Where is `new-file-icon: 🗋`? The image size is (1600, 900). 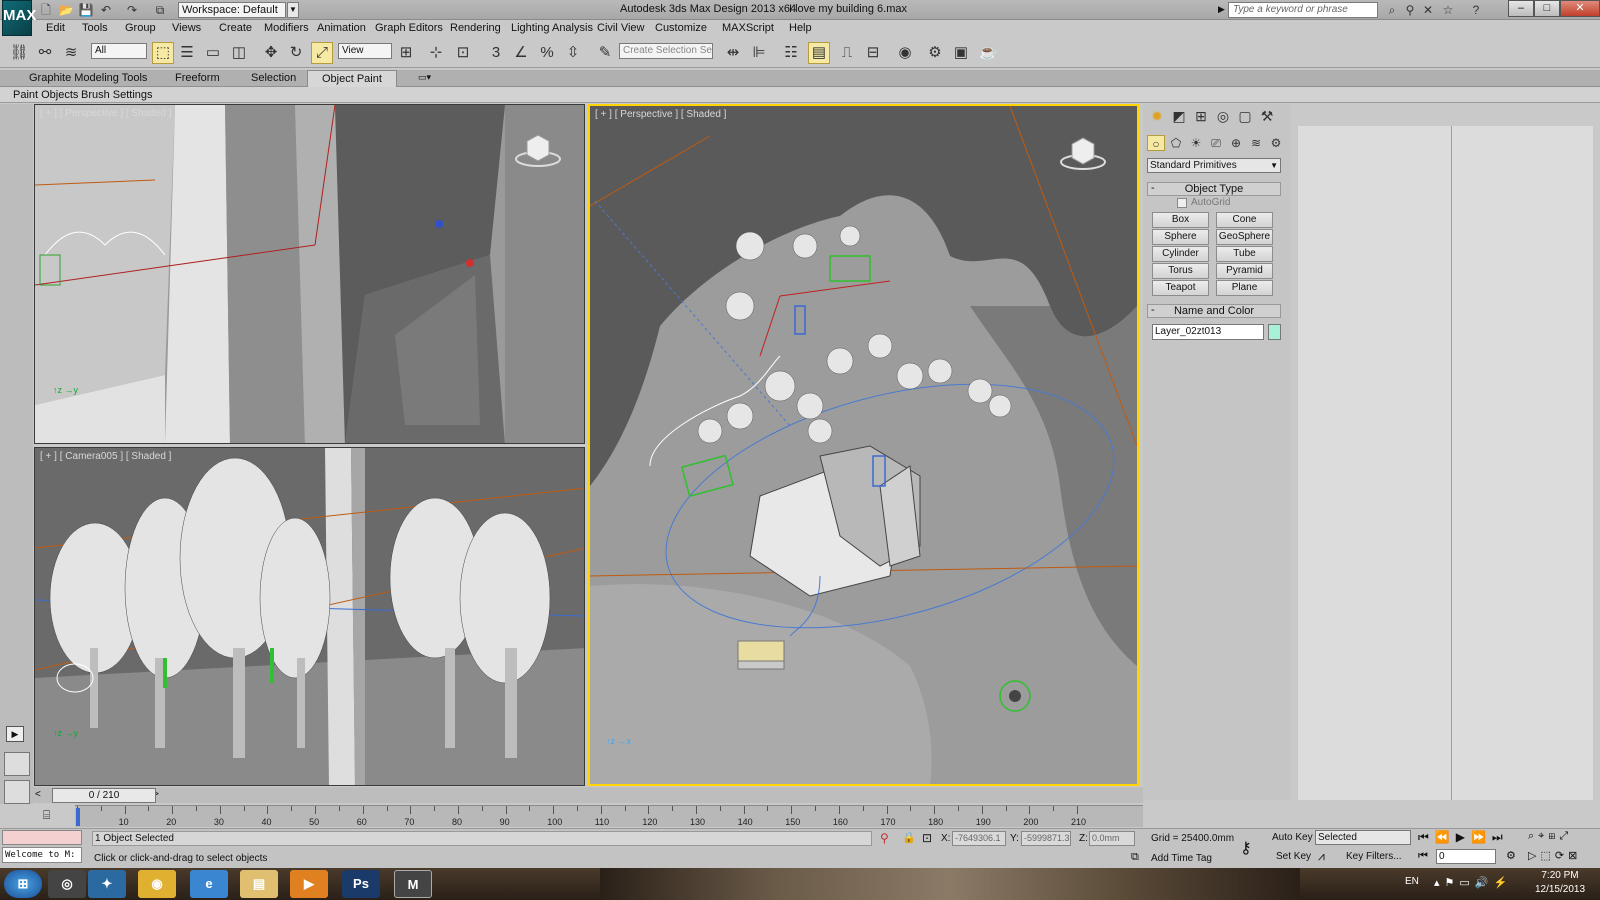 new-file-icon: 🗋 is located at coordinates (46, 10).